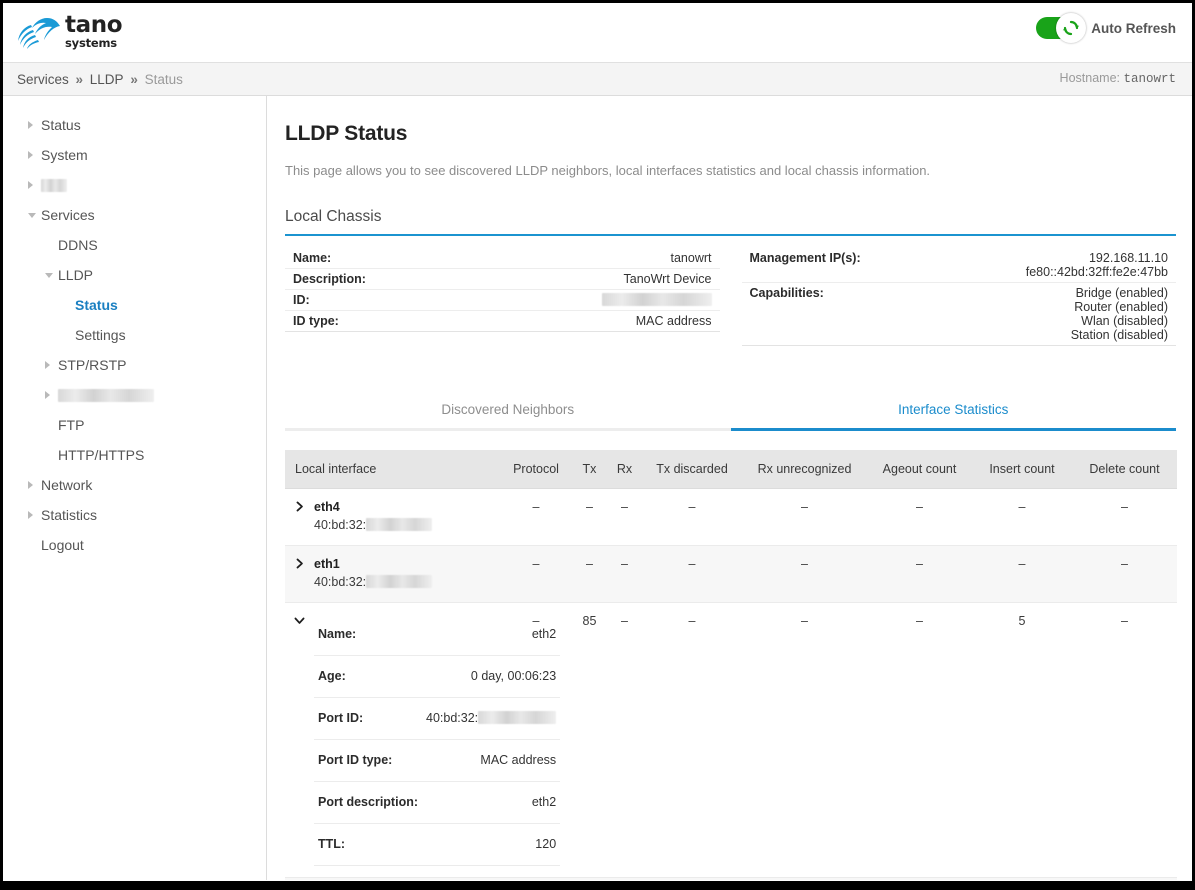  I want to click on column-header: Insert count, so click(1022, 469).